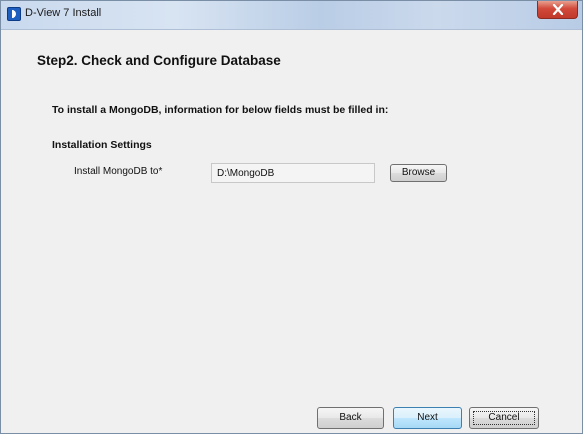 The height and width of the screenshot is (434, 583). Describe the element at coordinates (293, 173) in the screenshot. I see `install-path-input` at that location.